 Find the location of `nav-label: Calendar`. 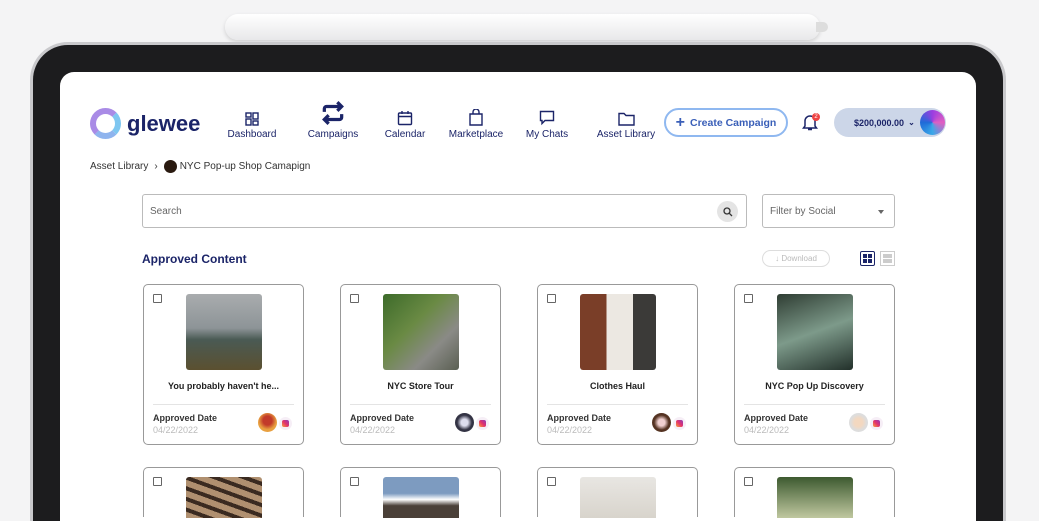

nav-label: Calendar is located at coordinates (405, 134).